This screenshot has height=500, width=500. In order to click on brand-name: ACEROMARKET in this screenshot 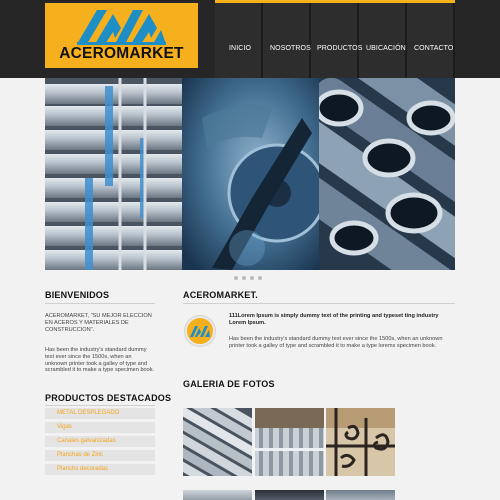, I will do `click(121, 53)`.